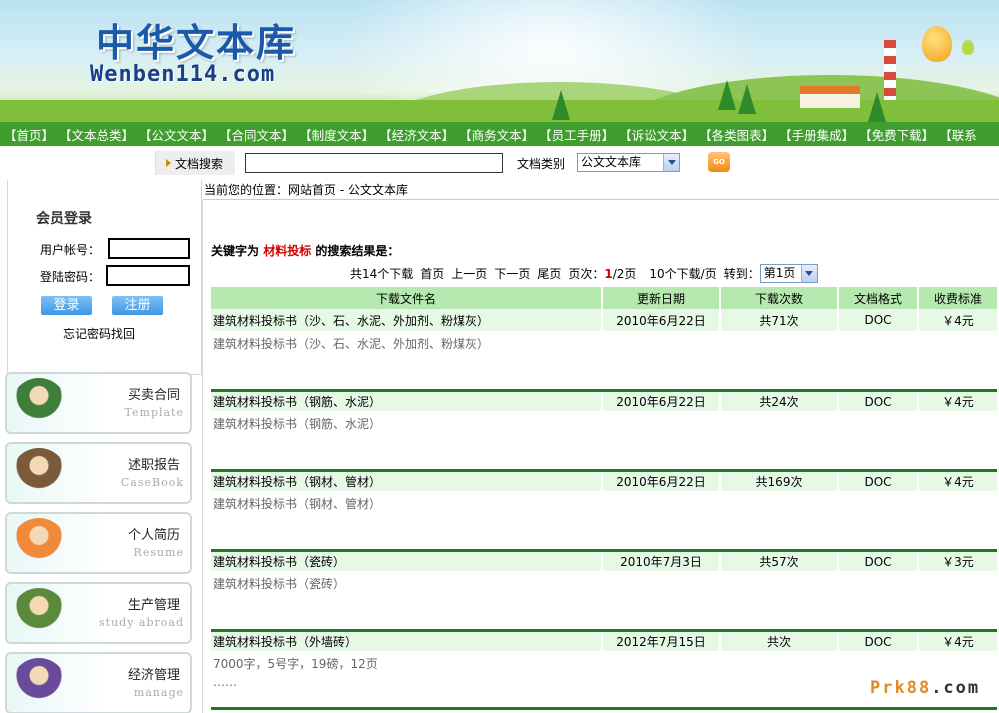 The width and height of the screenshot is (999, 713). Describe the element at coordinates (297, 424) in the screenshot. I see `description-line: 建筑材料投标书（钢筋、水泥）` at that location.